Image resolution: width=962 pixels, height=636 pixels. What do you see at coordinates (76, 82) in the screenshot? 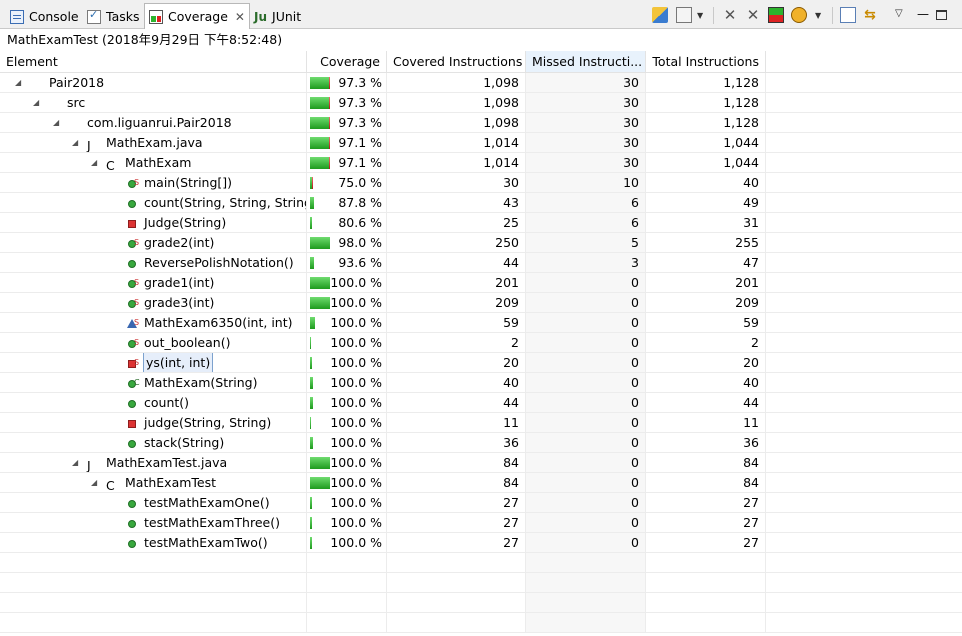
I see `element-label: Pair2018` at bounding box center [76, 82].